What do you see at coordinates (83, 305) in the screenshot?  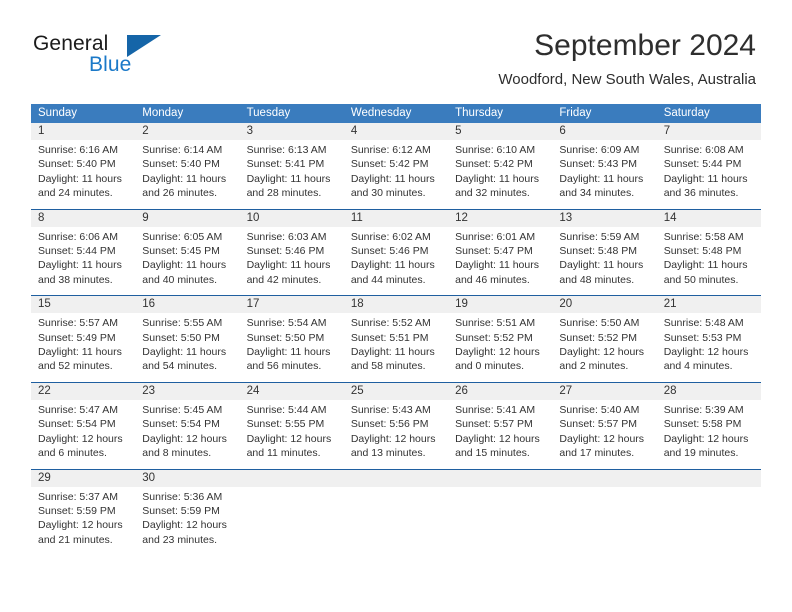 I see `day-number: 15` at bounding box center [83, 305].